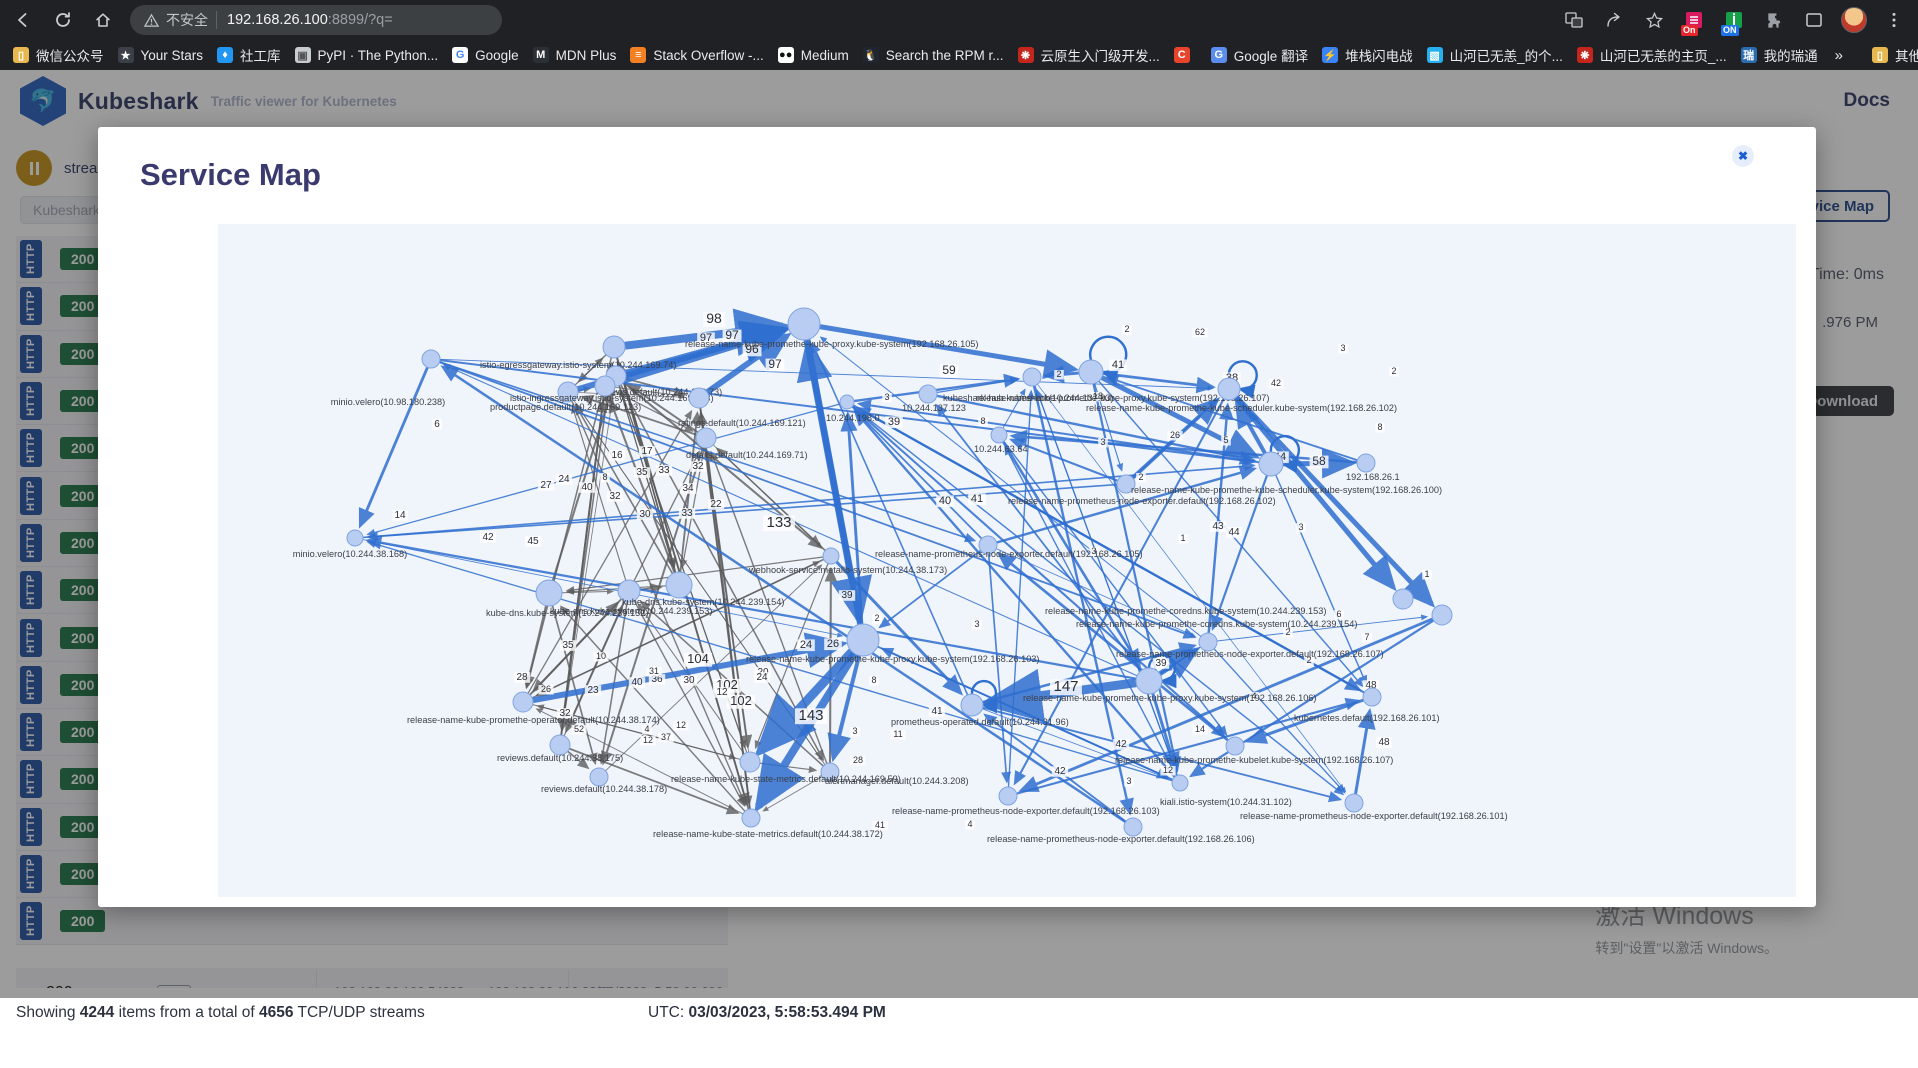 The height and width of the screenshot is (1068, 1918). Describe the element at coordinates (388, 402) in the screenshot. I see `graph-node-label: minio.velero(10.98.180.238)` at that location.